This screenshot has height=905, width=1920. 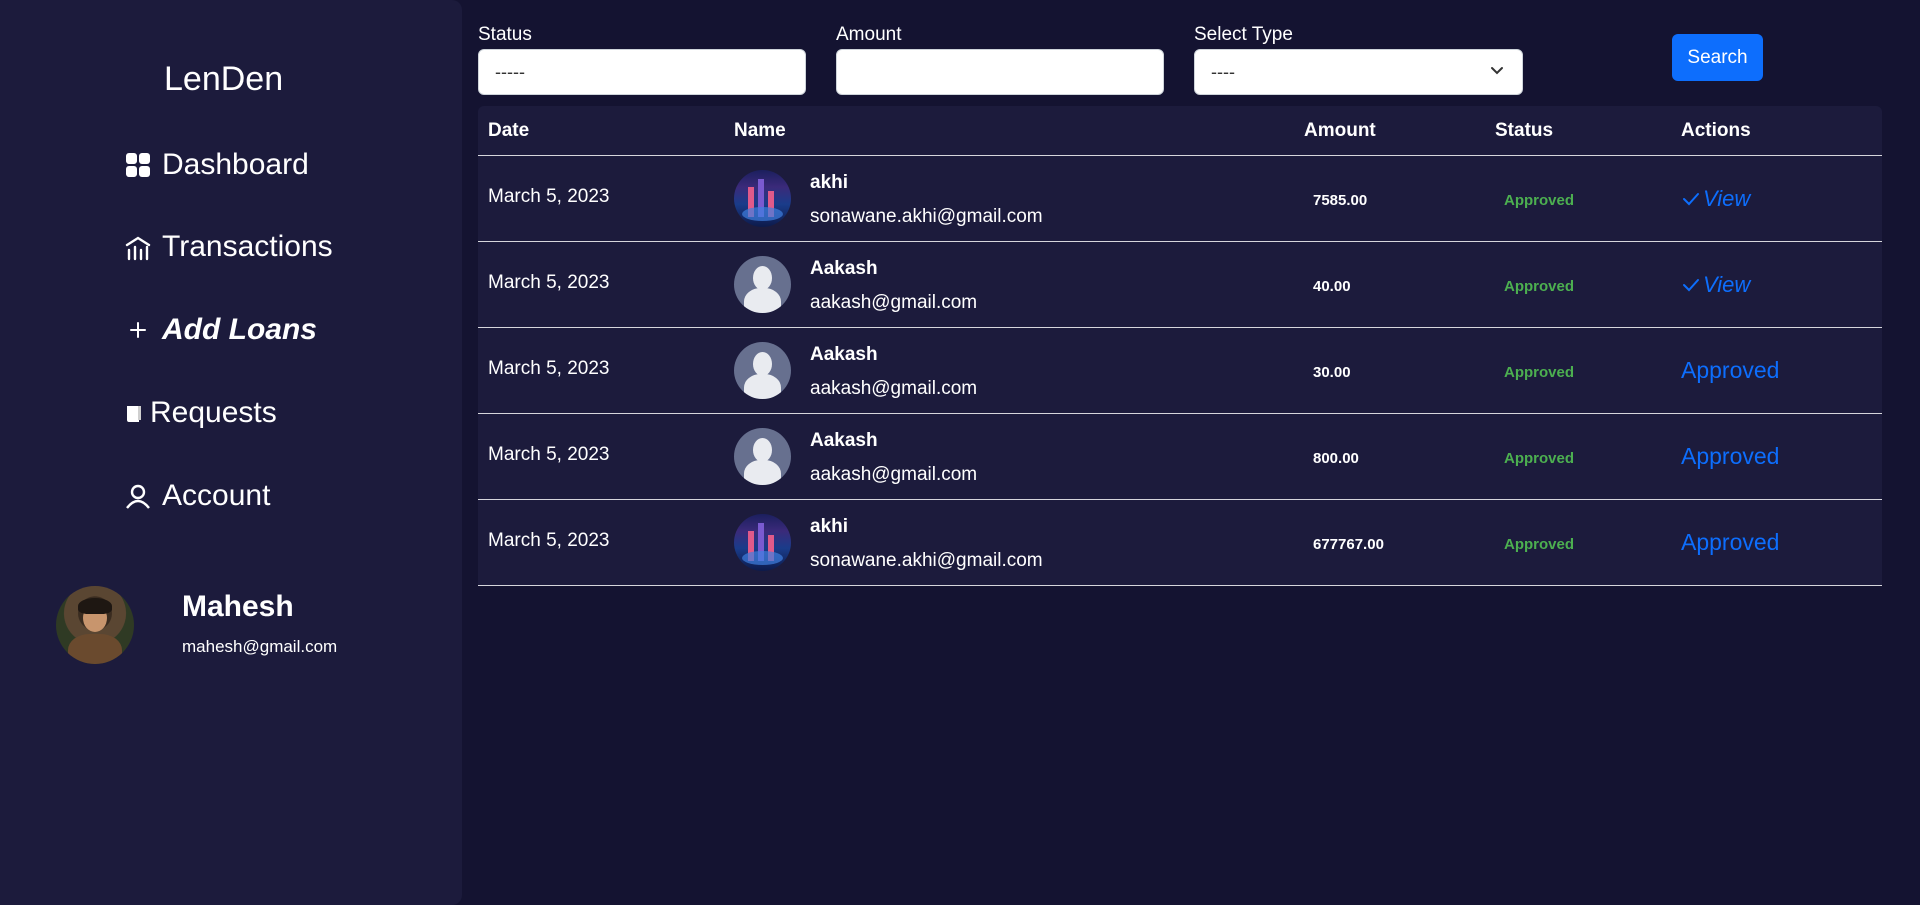 I want to click on sidebar-item-add-loans: Add Loans, so click(x=220, y=330).